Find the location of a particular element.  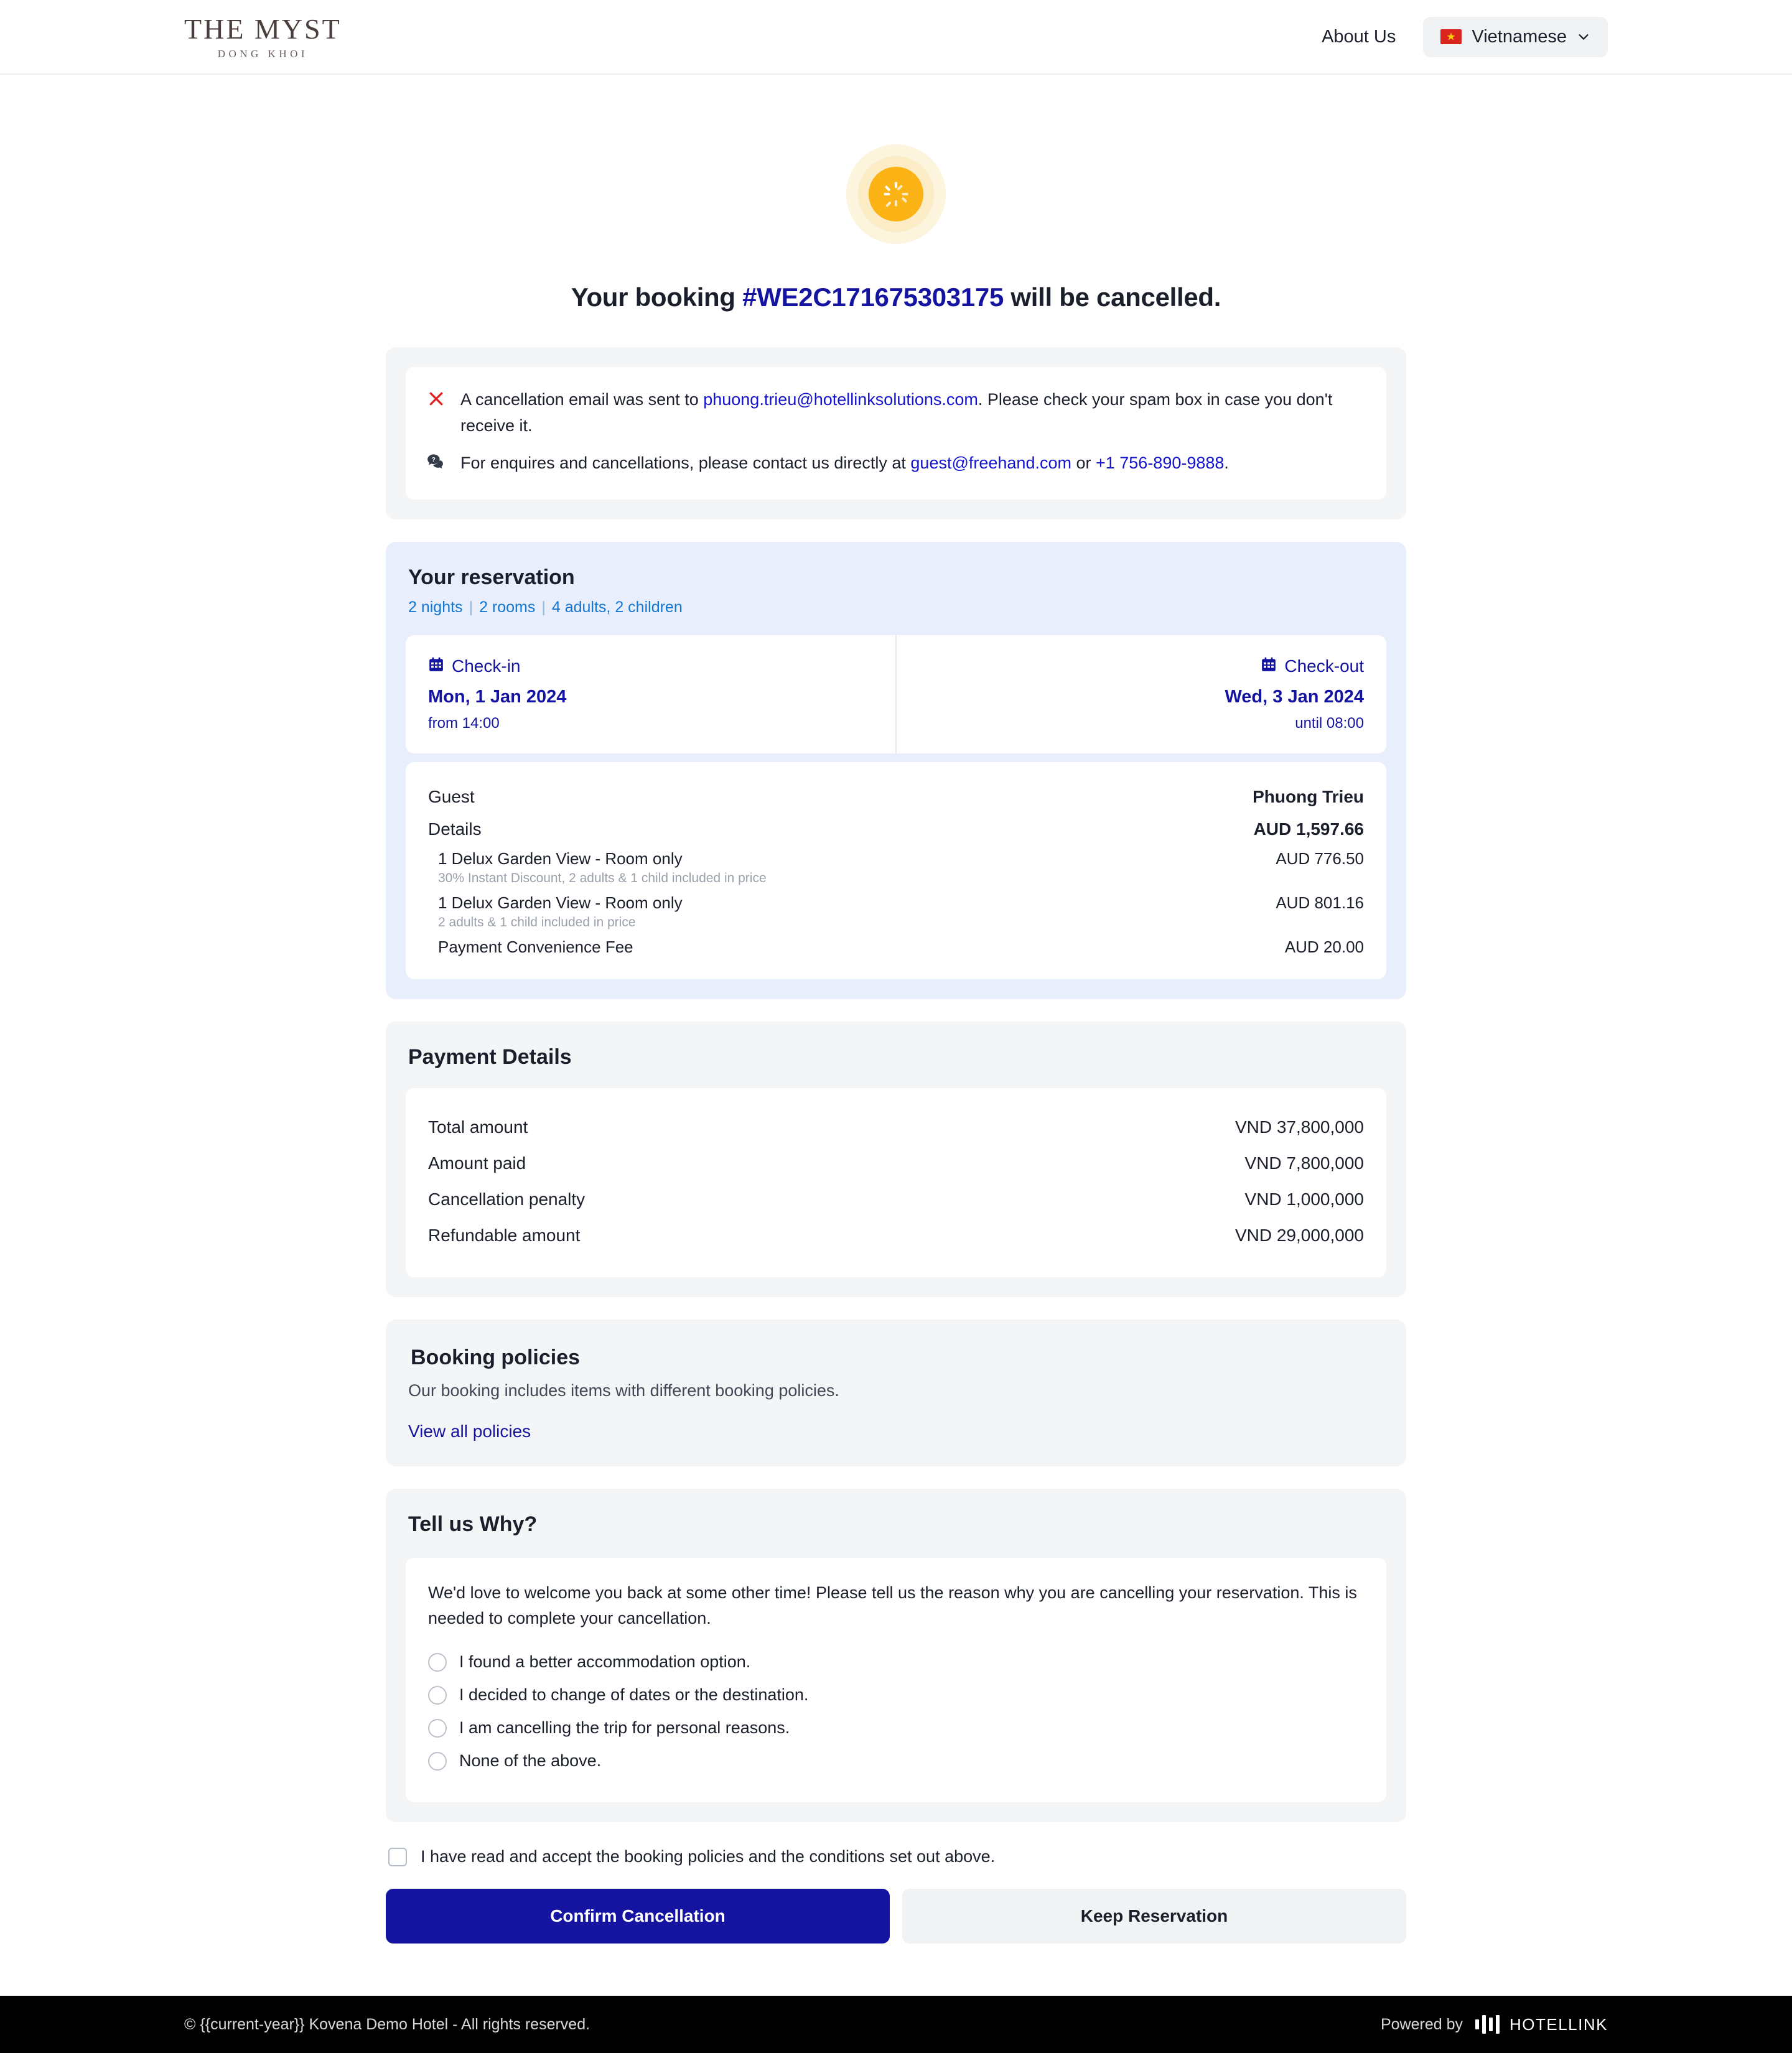

rooms-count: 2 rooms is located at coordinates (507, 607).